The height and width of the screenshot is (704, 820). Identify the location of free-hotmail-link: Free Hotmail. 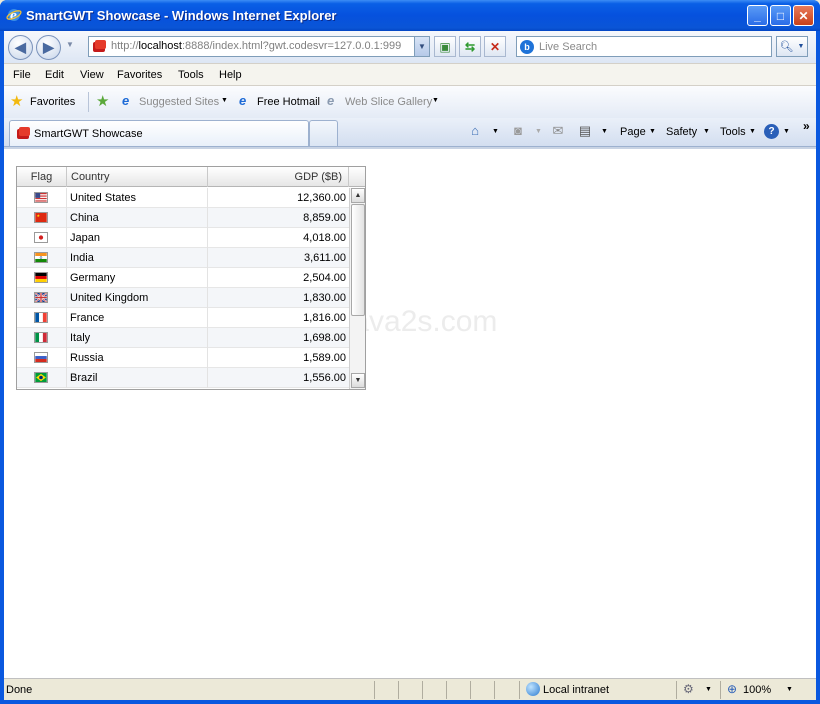
(288, 102).